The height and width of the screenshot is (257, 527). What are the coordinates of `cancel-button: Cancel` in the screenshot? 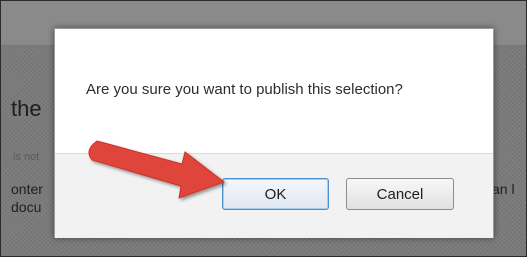 It's located at (400, 194).